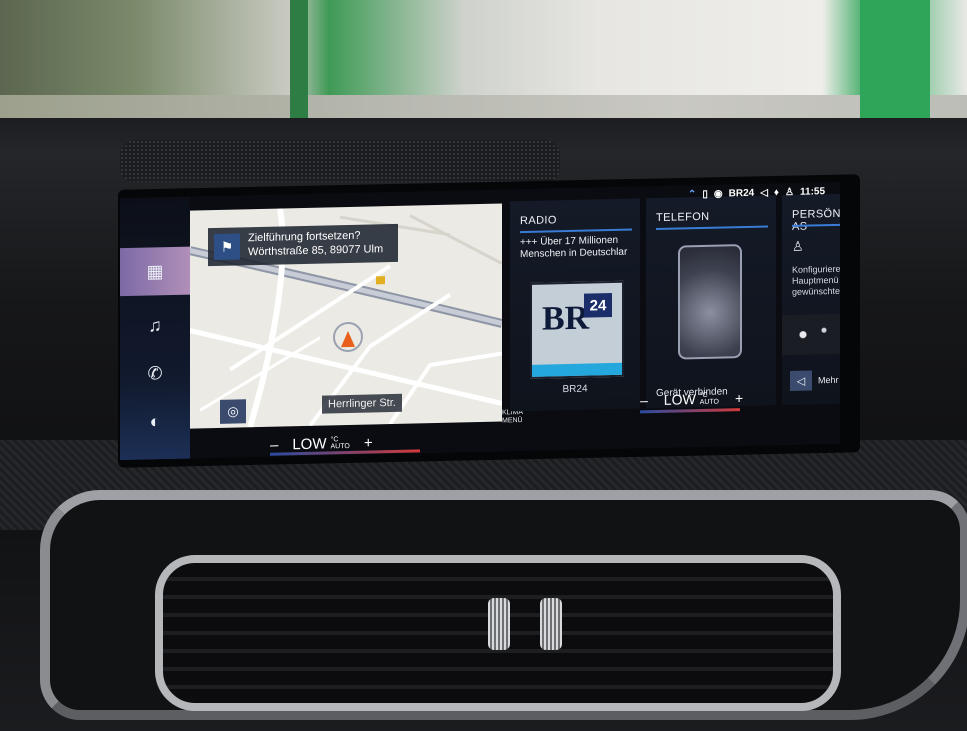 The width and height of the screenshot is (967, 731). Describe the element at coordinates (683, 217) in the screenshot. I see `phone-widget-title: TELEFON` at that location.